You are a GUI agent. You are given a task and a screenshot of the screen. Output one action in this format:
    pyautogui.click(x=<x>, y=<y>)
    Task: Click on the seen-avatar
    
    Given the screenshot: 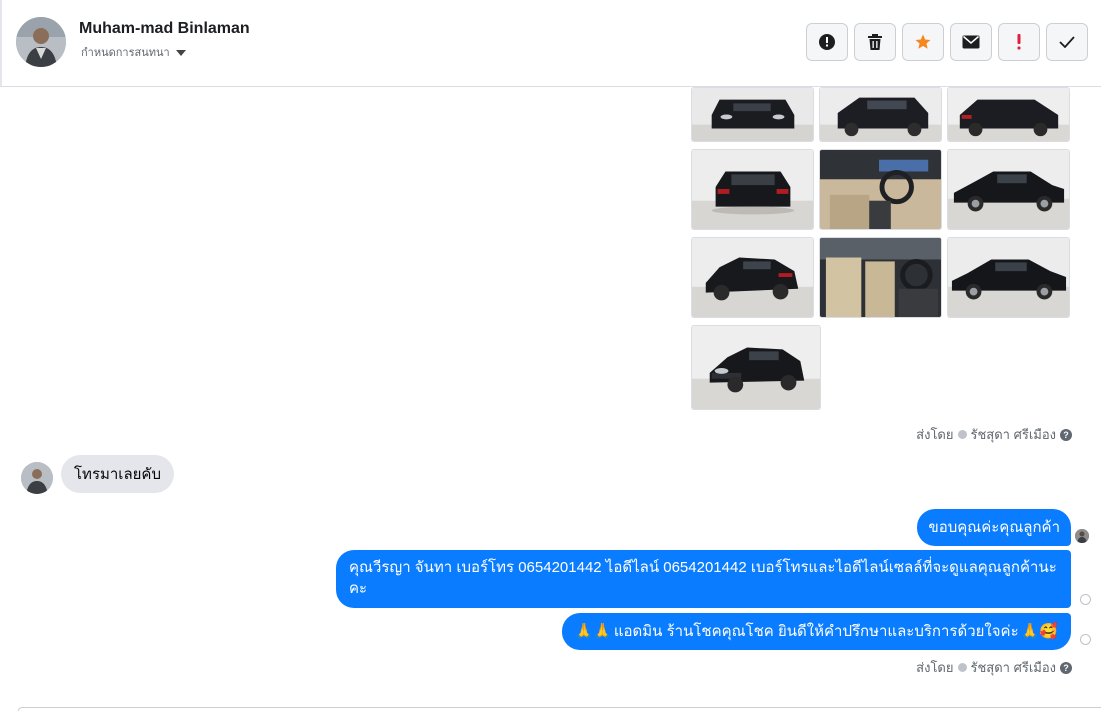 What is the action you would take?
    pyautogui.click(x=1082, y=536)
    